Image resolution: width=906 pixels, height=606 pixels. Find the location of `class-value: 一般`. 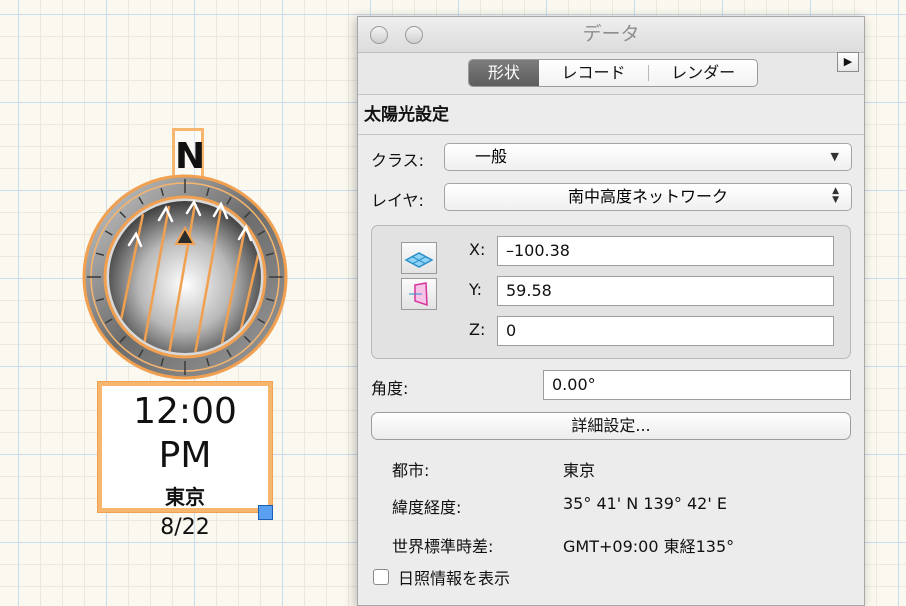

class-value: 一般 is located at coordinates (491, 156).